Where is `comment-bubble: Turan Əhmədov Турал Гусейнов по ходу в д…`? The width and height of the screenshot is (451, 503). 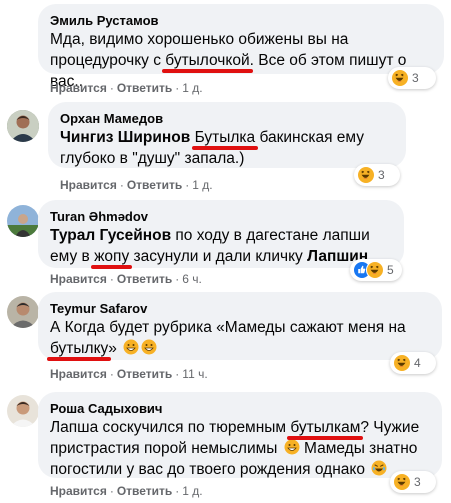 comment-bubble: Turan Əhmədov Турал Гусейнов по ходу в д… is located at coordinates (221, 234).